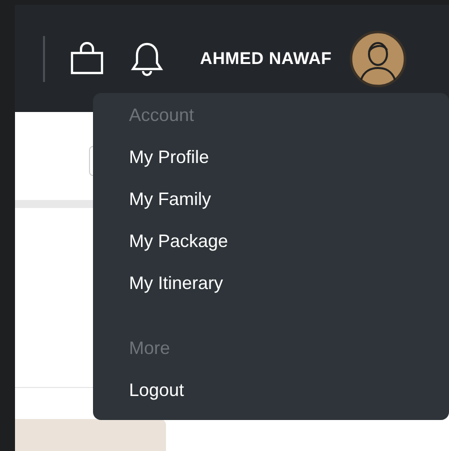  What do you see at coordinates (169, 157) in the screenshot?
I see `menu-item: My Profile` at bounding box center [169, 157].